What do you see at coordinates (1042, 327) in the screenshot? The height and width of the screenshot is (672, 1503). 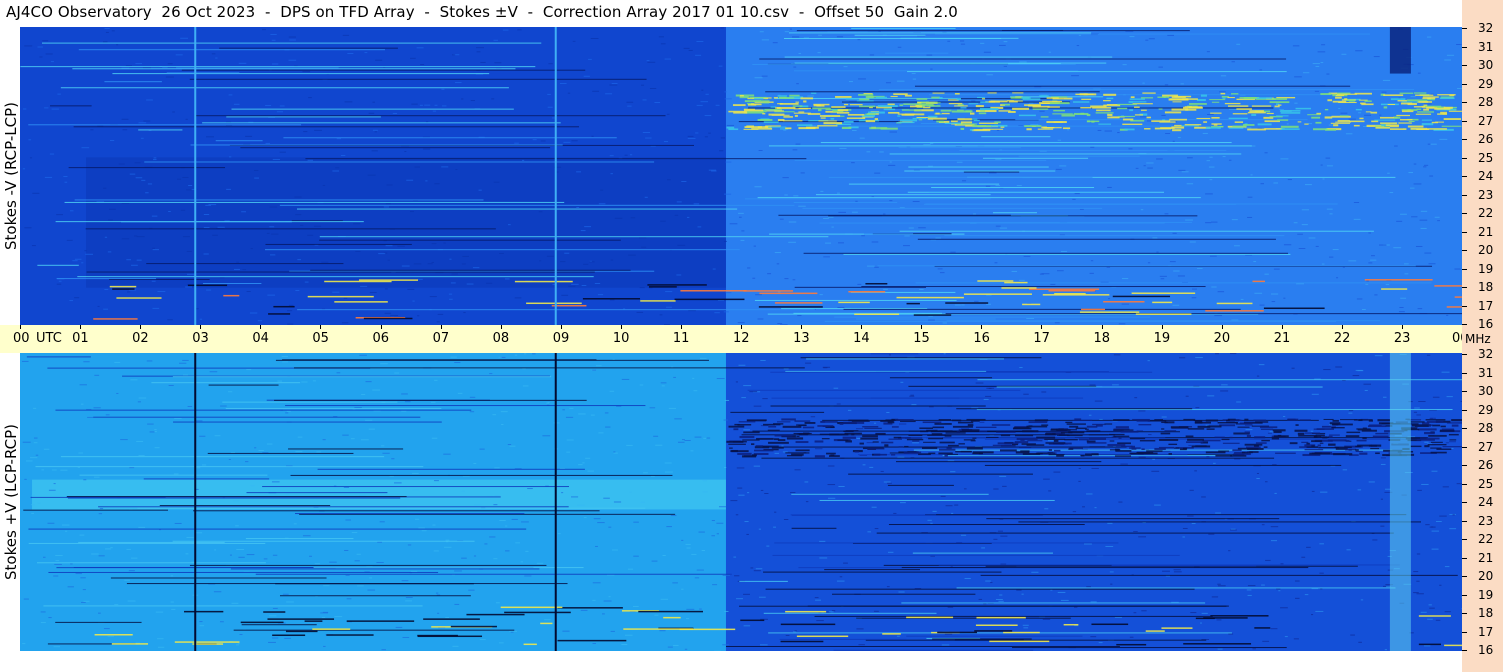 I see `time-tick` at bounding box center [1042, 327].